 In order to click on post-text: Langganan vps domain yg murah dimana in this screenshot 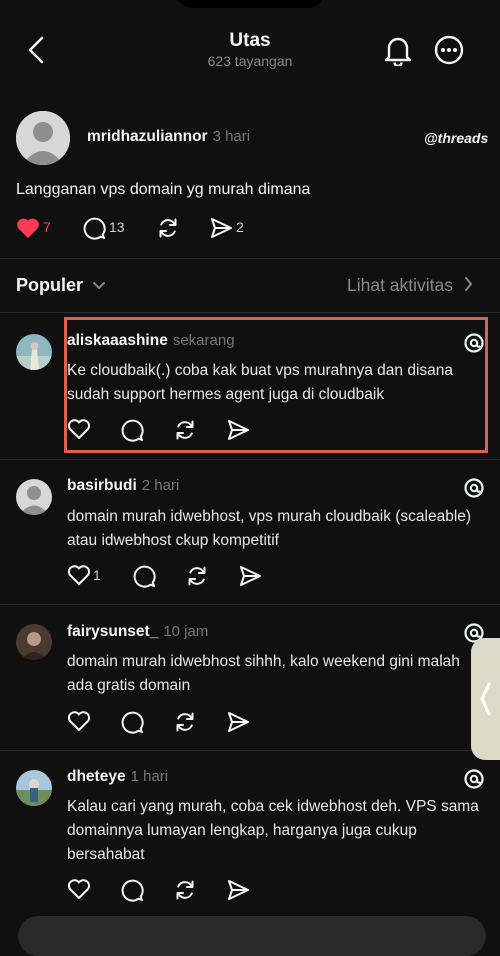, I will do `click(163, 189)`.